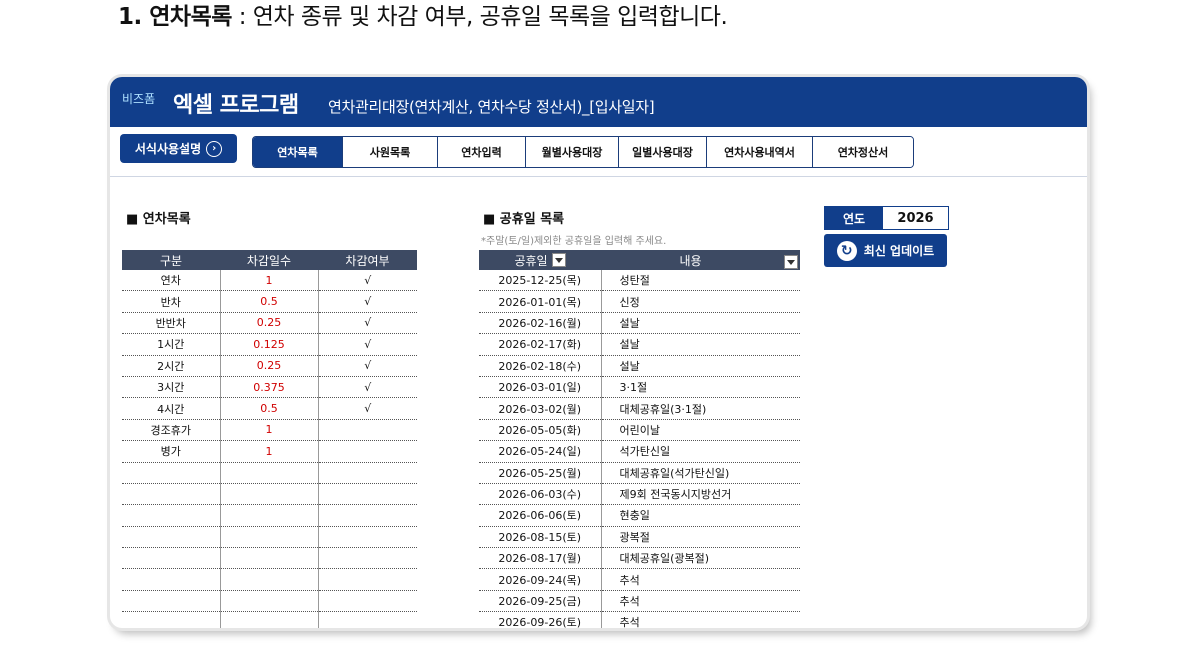 This screenshot has width=1200, height=650. What do you see at coordinates (171, 387) in the screenshot?
I see `table-cell: 3시간` at bounding box center [171, 387].